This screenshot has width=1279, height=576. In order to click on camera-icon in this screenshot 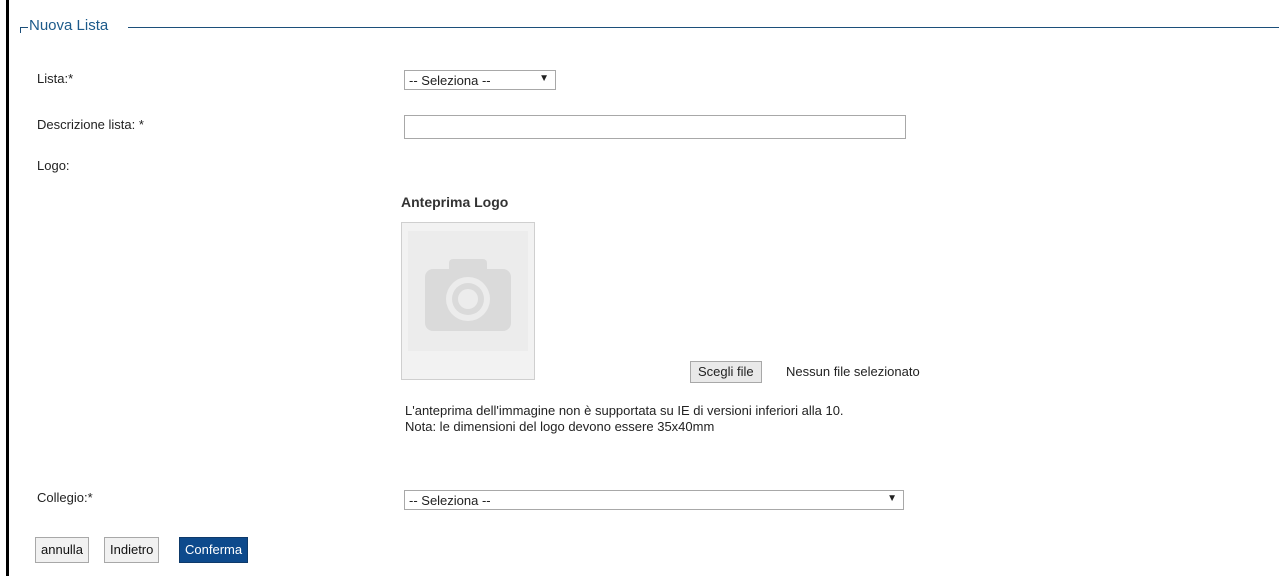, I will do `click(468, 295)`.